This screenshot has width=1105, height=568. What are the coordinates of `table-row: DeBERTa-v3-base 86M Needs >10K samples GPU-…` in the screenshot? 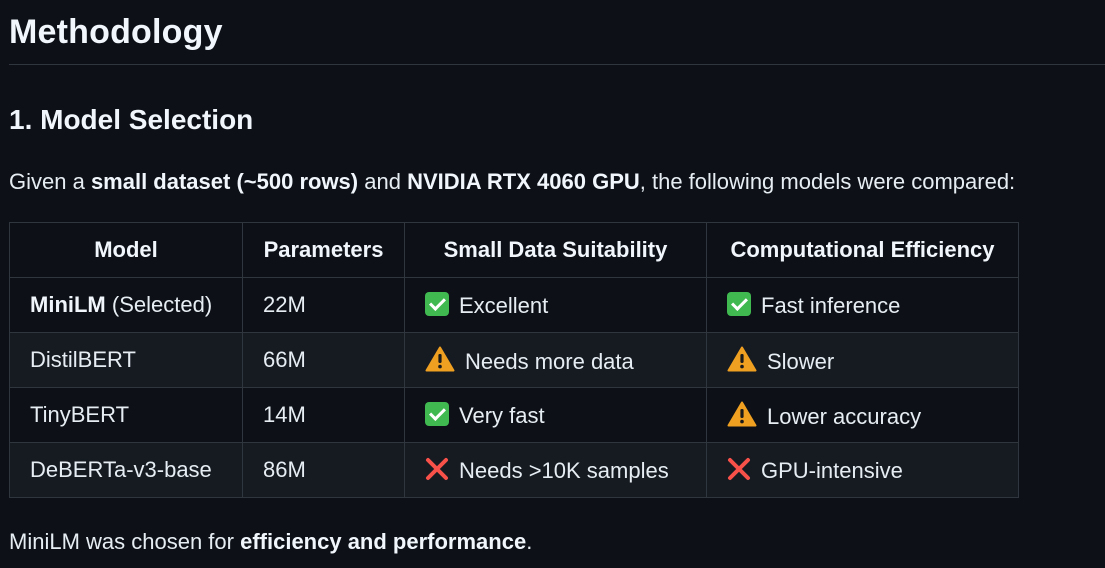 It's located at (514, 470).